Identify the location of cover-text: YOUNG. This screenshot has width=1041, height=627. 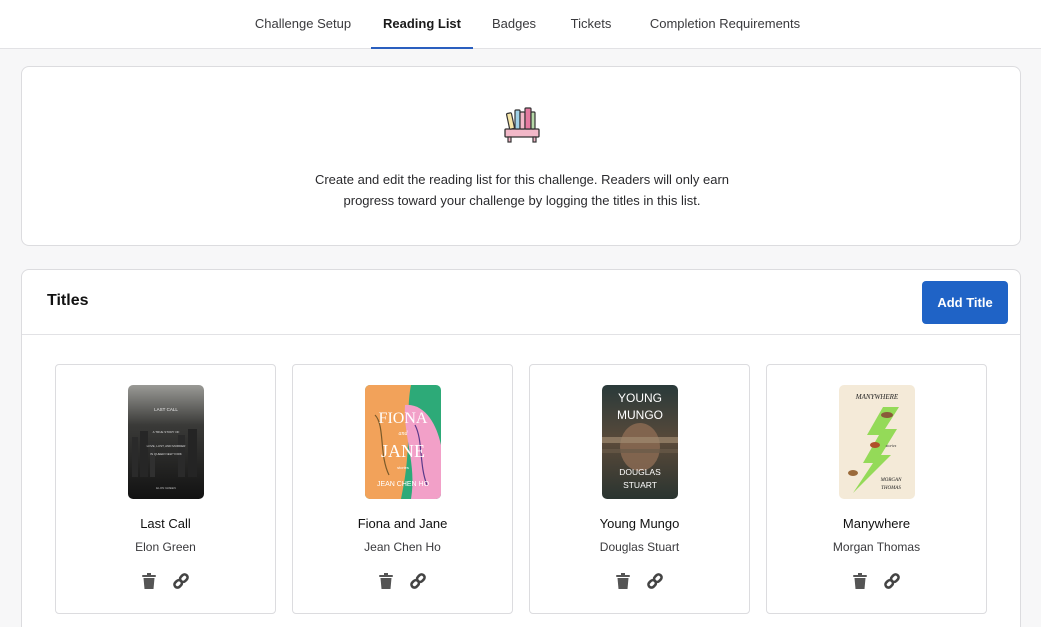
(640, 398).